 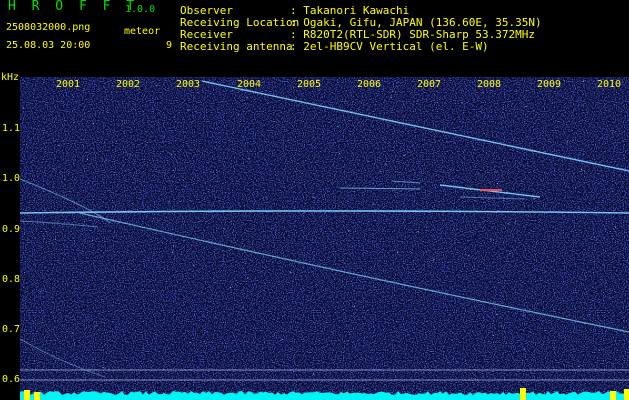 What do you see at coordinates (128, 84) in the screenshot?
I see `x-tick-label: 2002` at bounding box center [128, 84].